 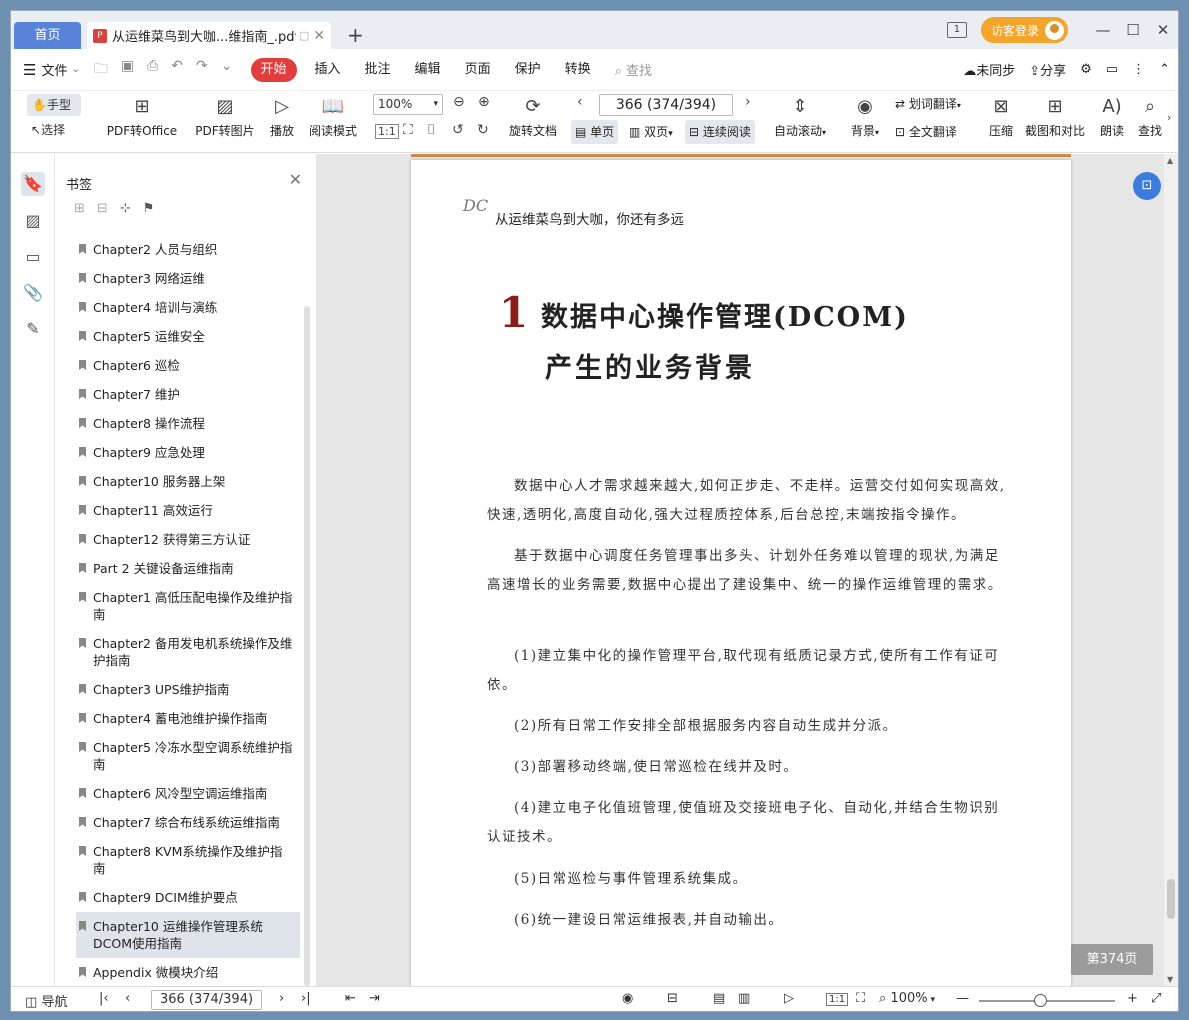 I want to click on minimize-button: —, so click(x=1103, y=30).